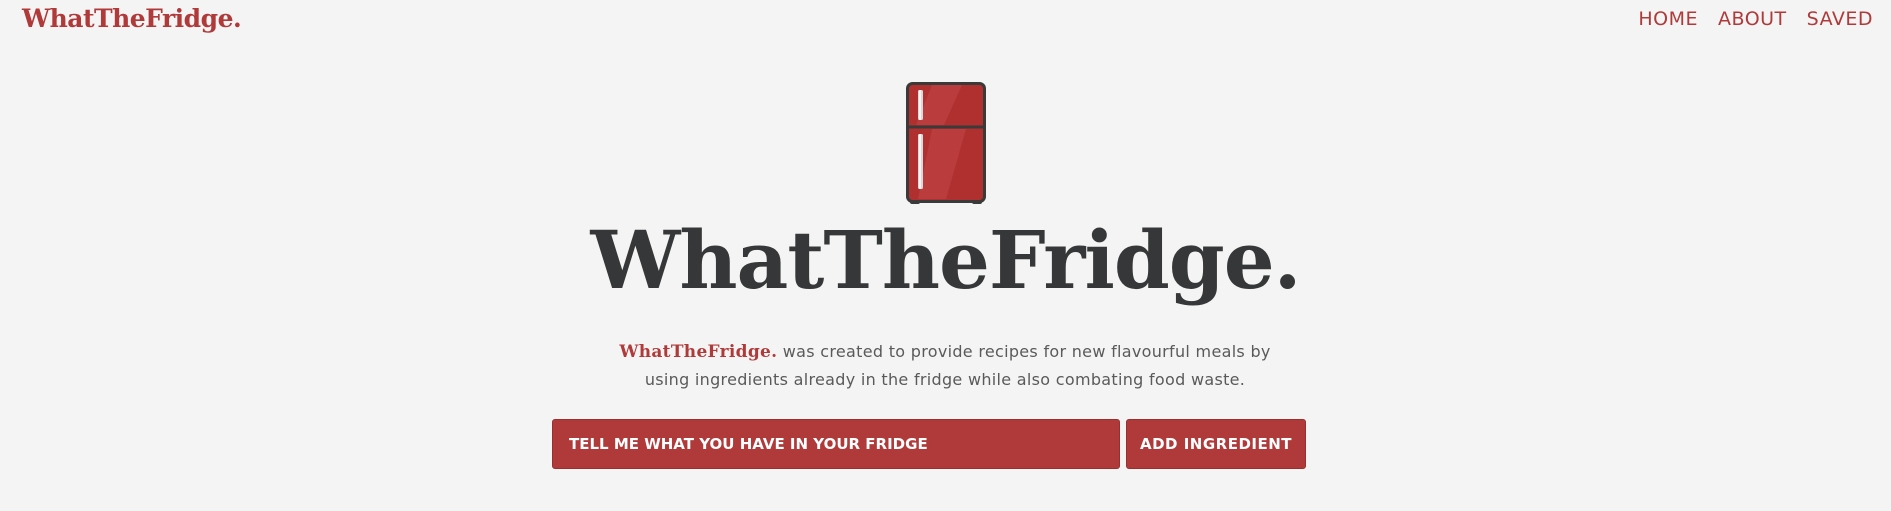 The image size is (1891, 511). Describe the element at coordinates (132, 18) in the screenshot. I see `header-logo: WhatTheFridge.` at that location.